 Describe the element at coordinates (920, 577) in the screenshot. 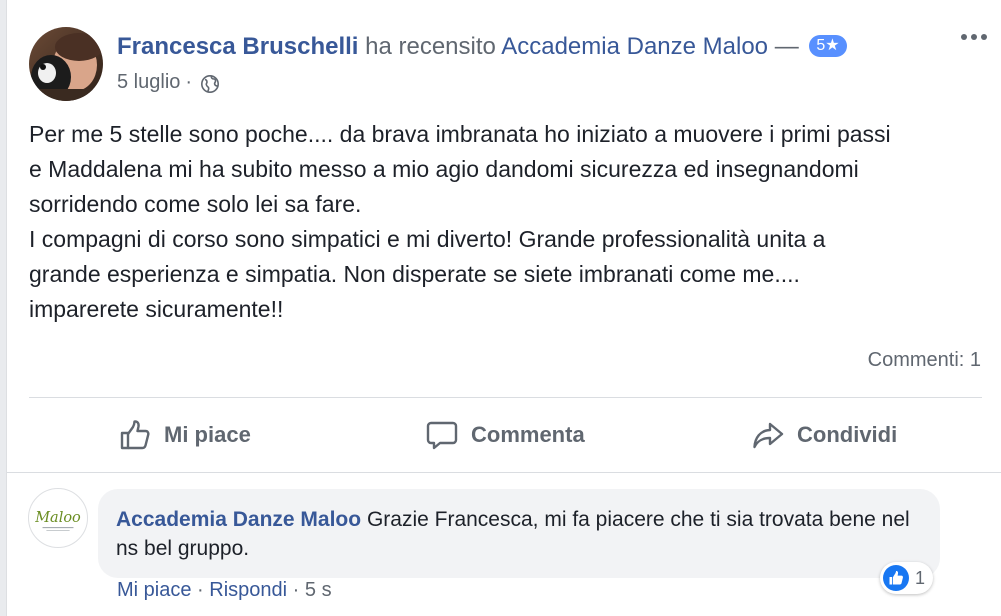

I see `reaction-count: 1` at that location.